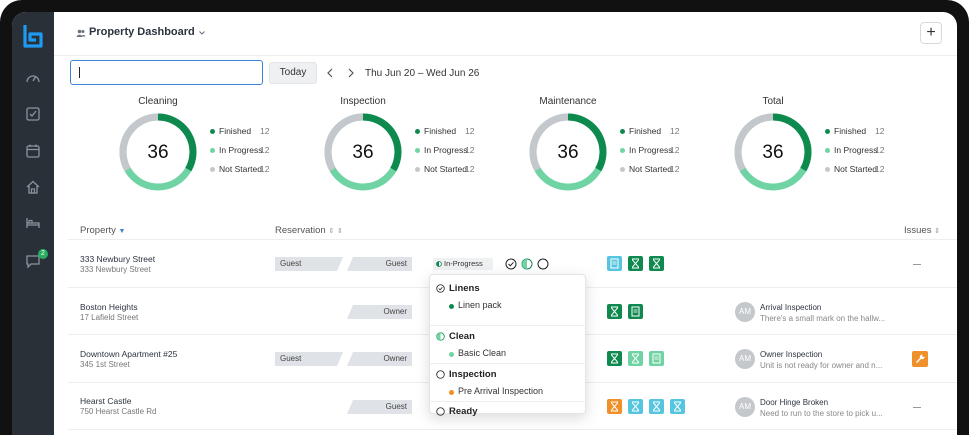 The width and height of the screenshot is (969, 435). What do you see at coordinates (158, 101) in the screenshot?
I see `stat-title: Cleaning` at bounding box center [158, 101].